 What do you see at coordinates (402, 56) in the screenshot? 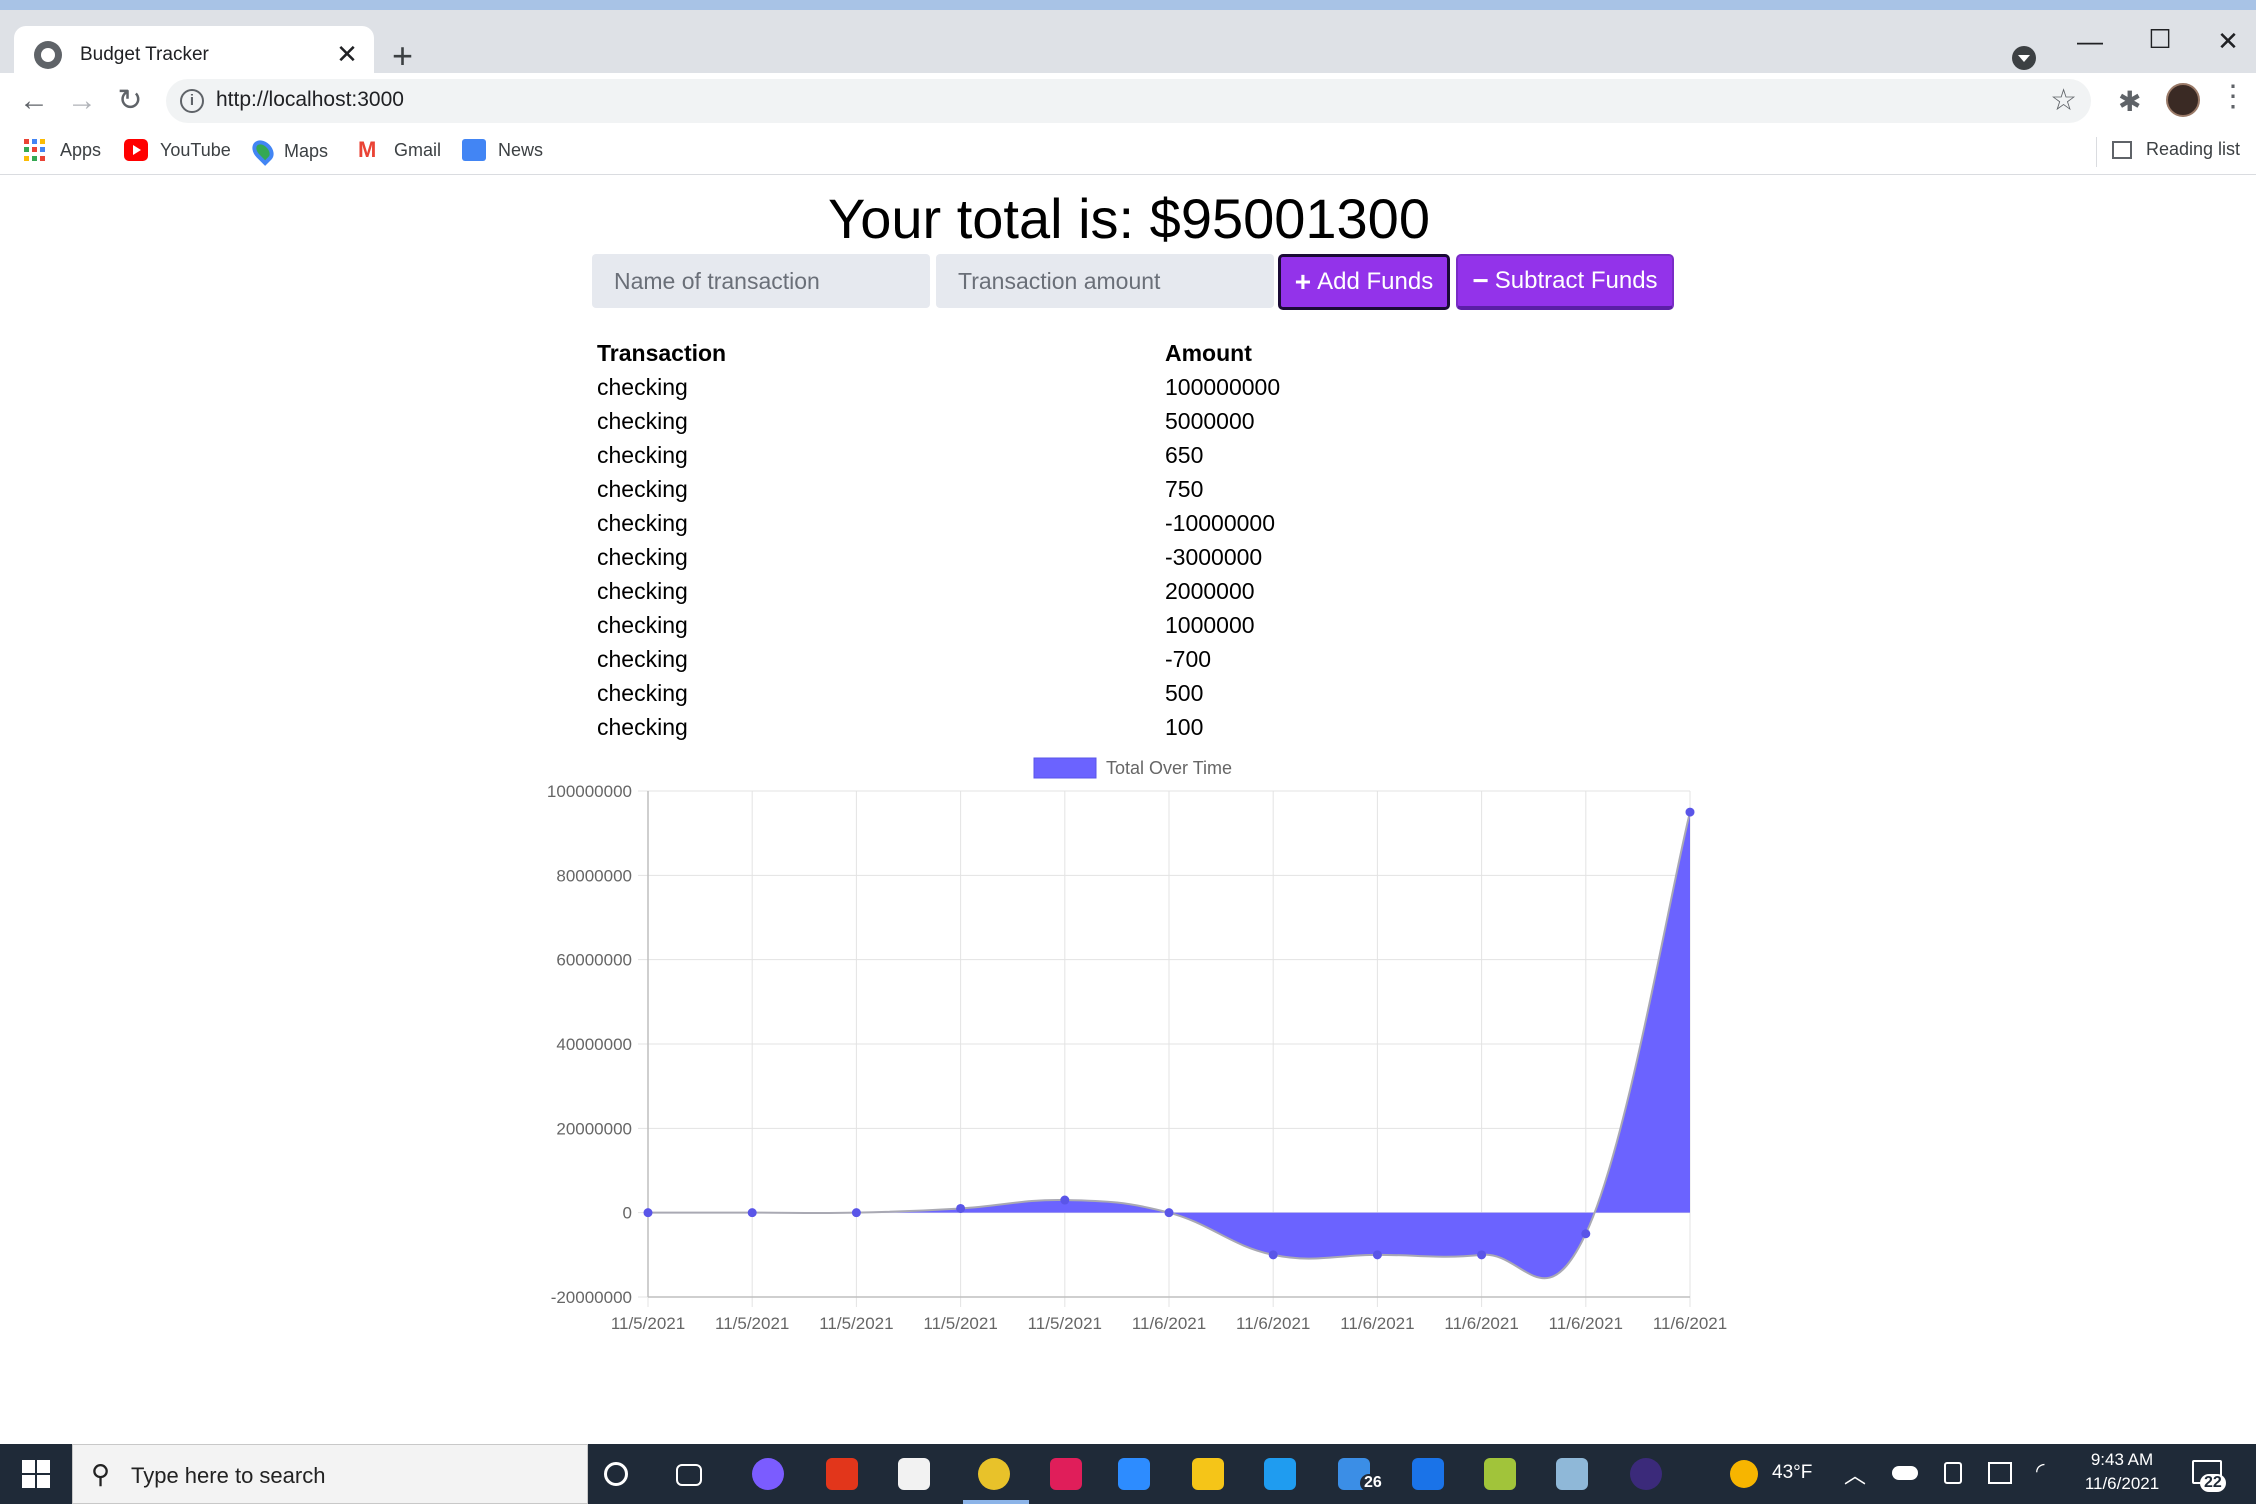
I see `new-tab-icon: +` at bounding box center [402, 56].